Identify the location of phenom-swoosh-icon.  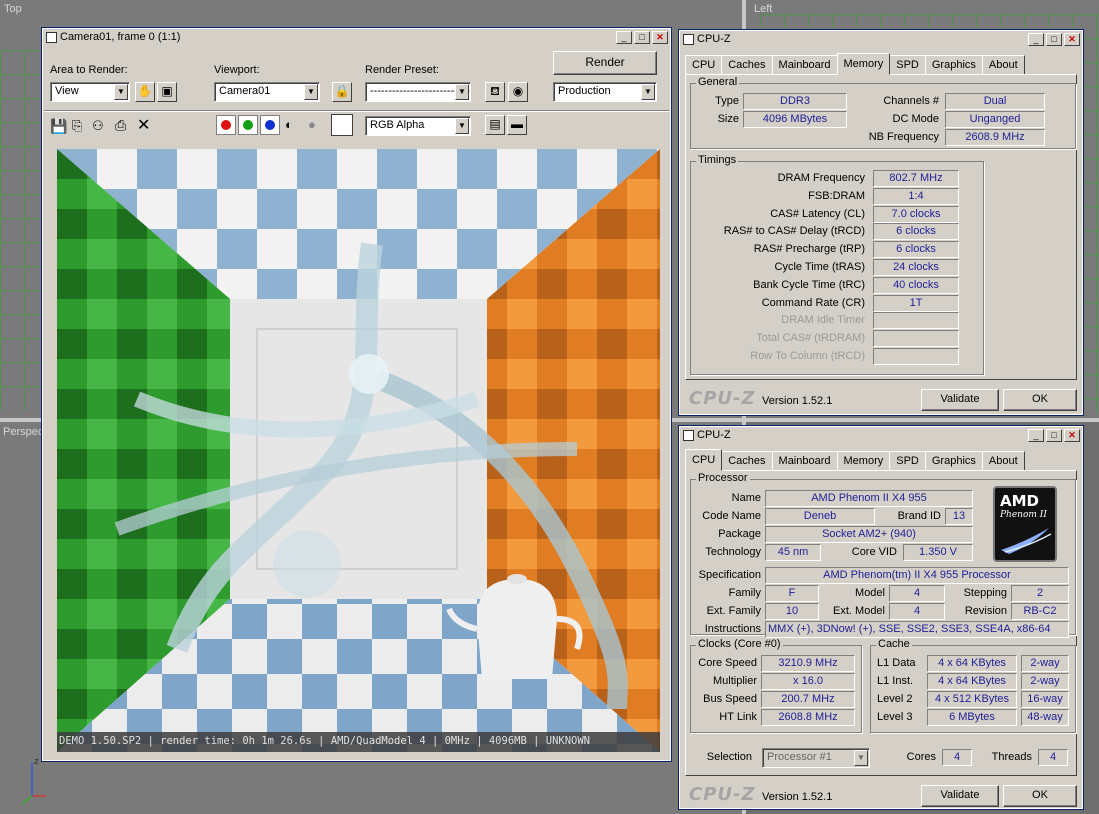
(1026, 541).